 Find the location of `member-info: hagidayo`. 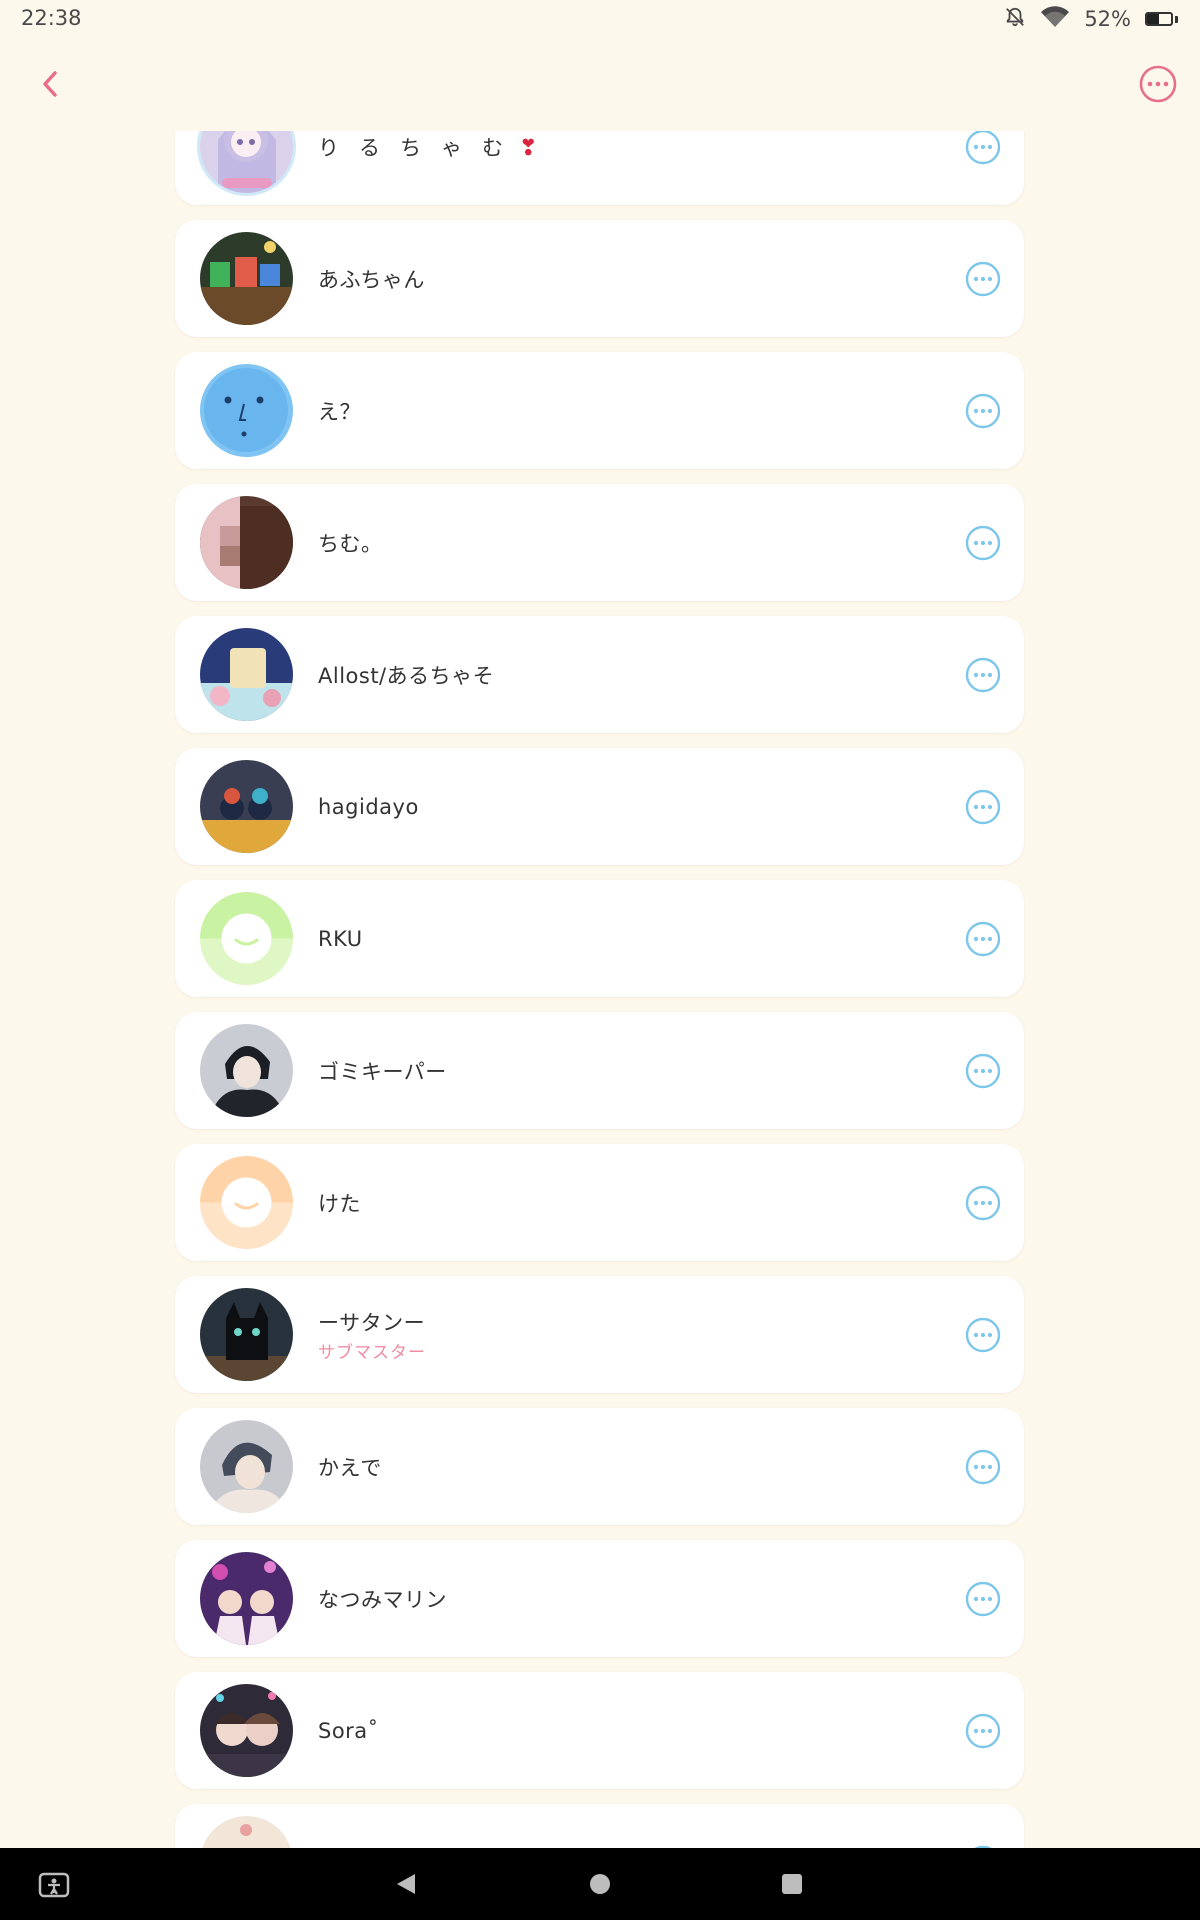

member-info: hagidayo is located at coordinates (368, 806).